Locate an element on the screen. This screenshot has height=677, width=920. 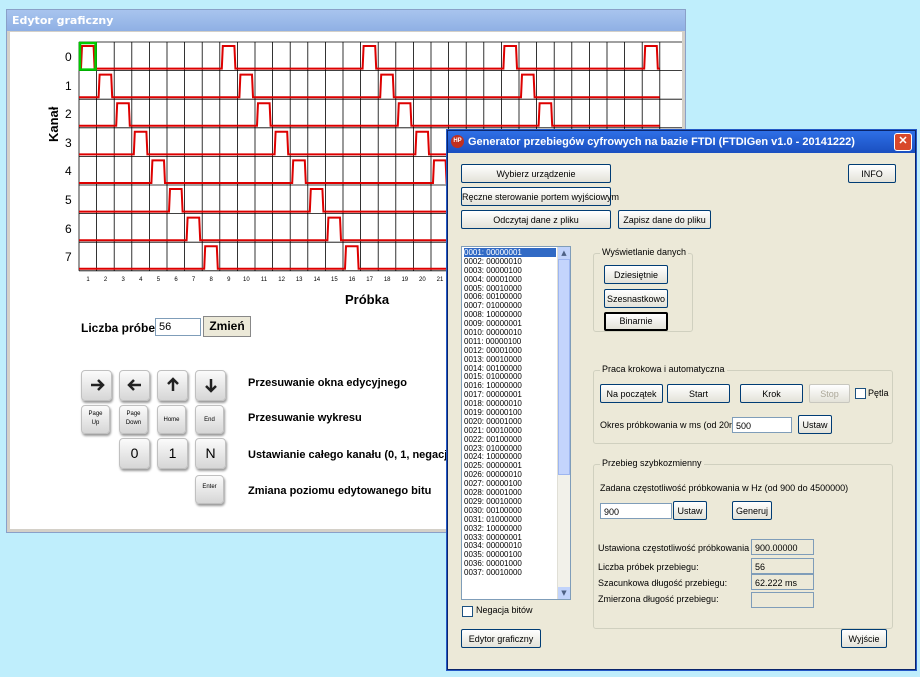
samples-input: 56 is located at coordinates (178, 327).